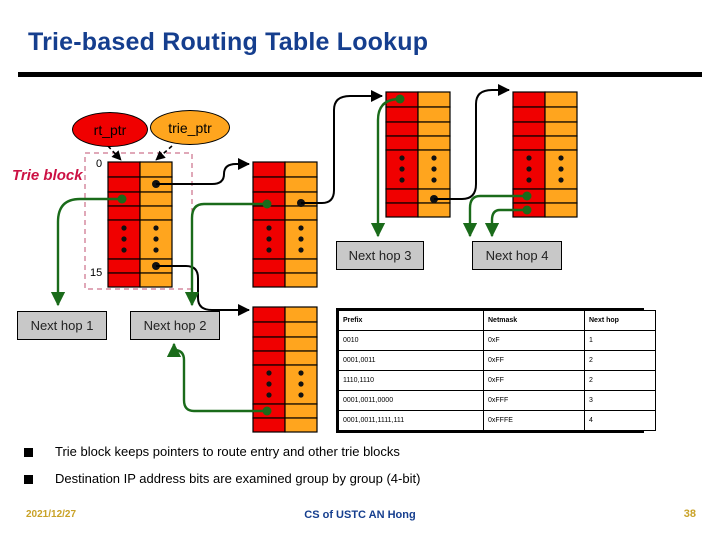  Describe the element at coordinates (228, 253) in the screenshot. I see `link-block2-to-nexthop2` at that location.